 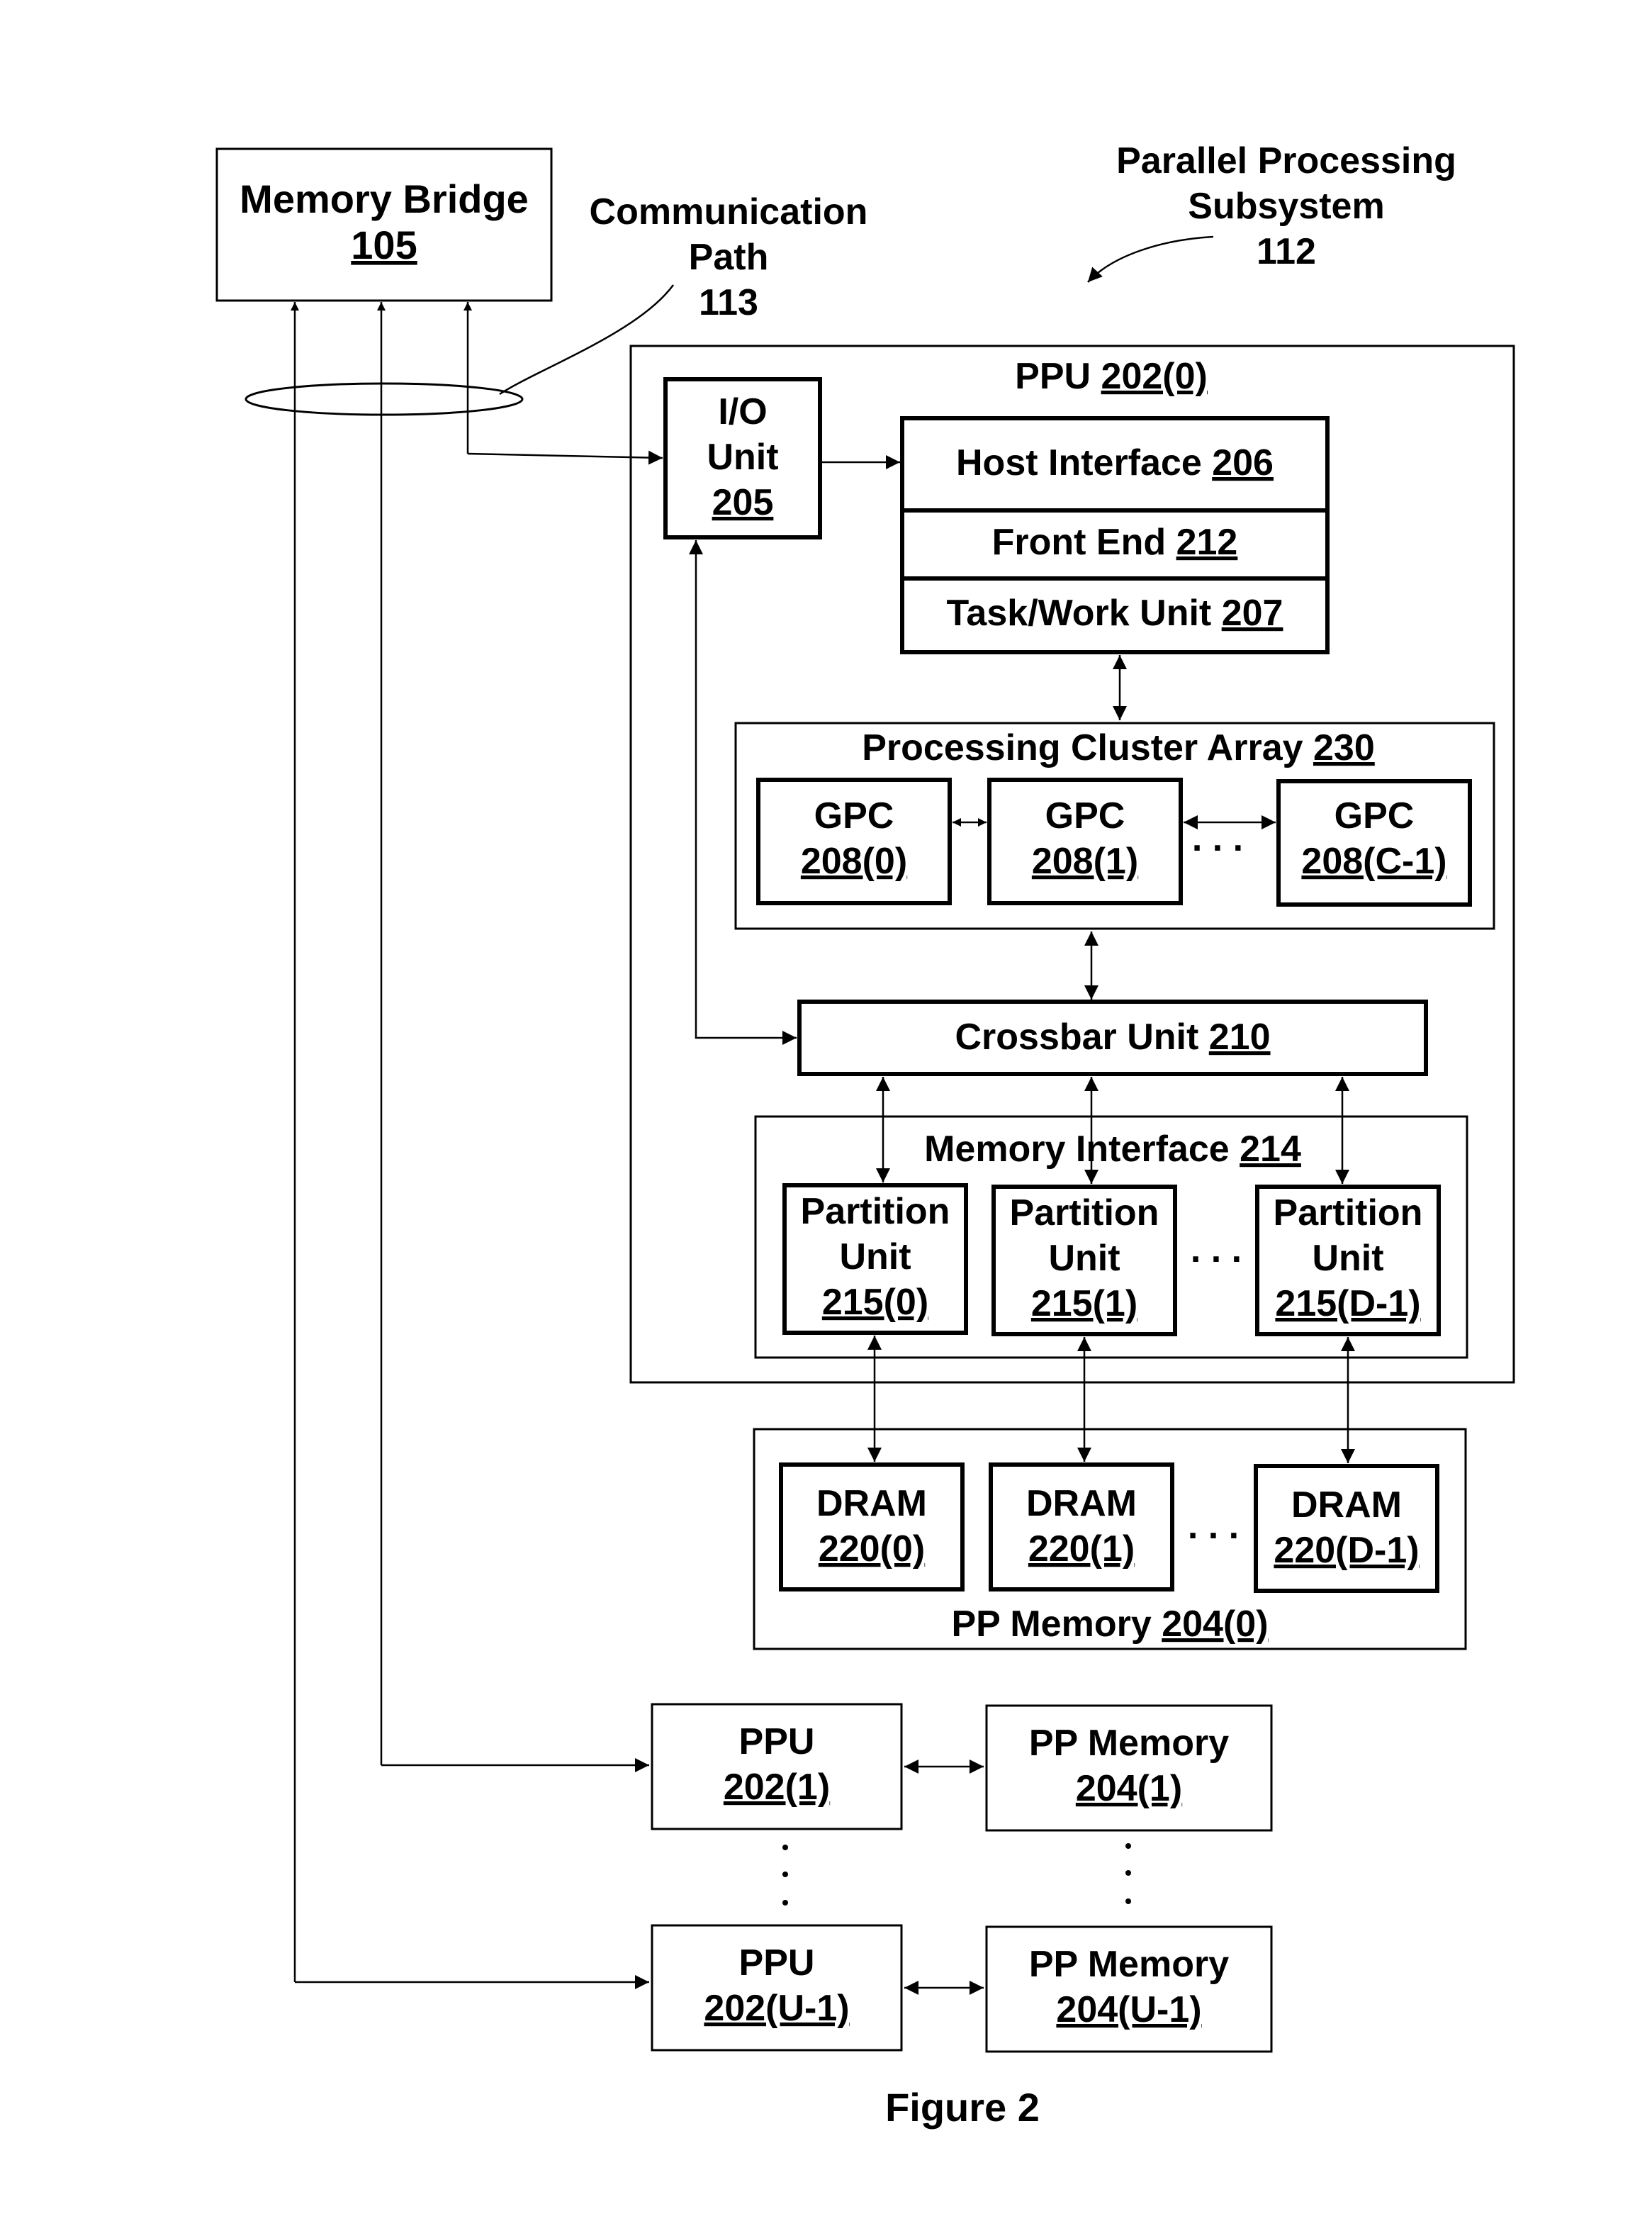 I want to click on svg-text: Path, so click(x=729, y=257).